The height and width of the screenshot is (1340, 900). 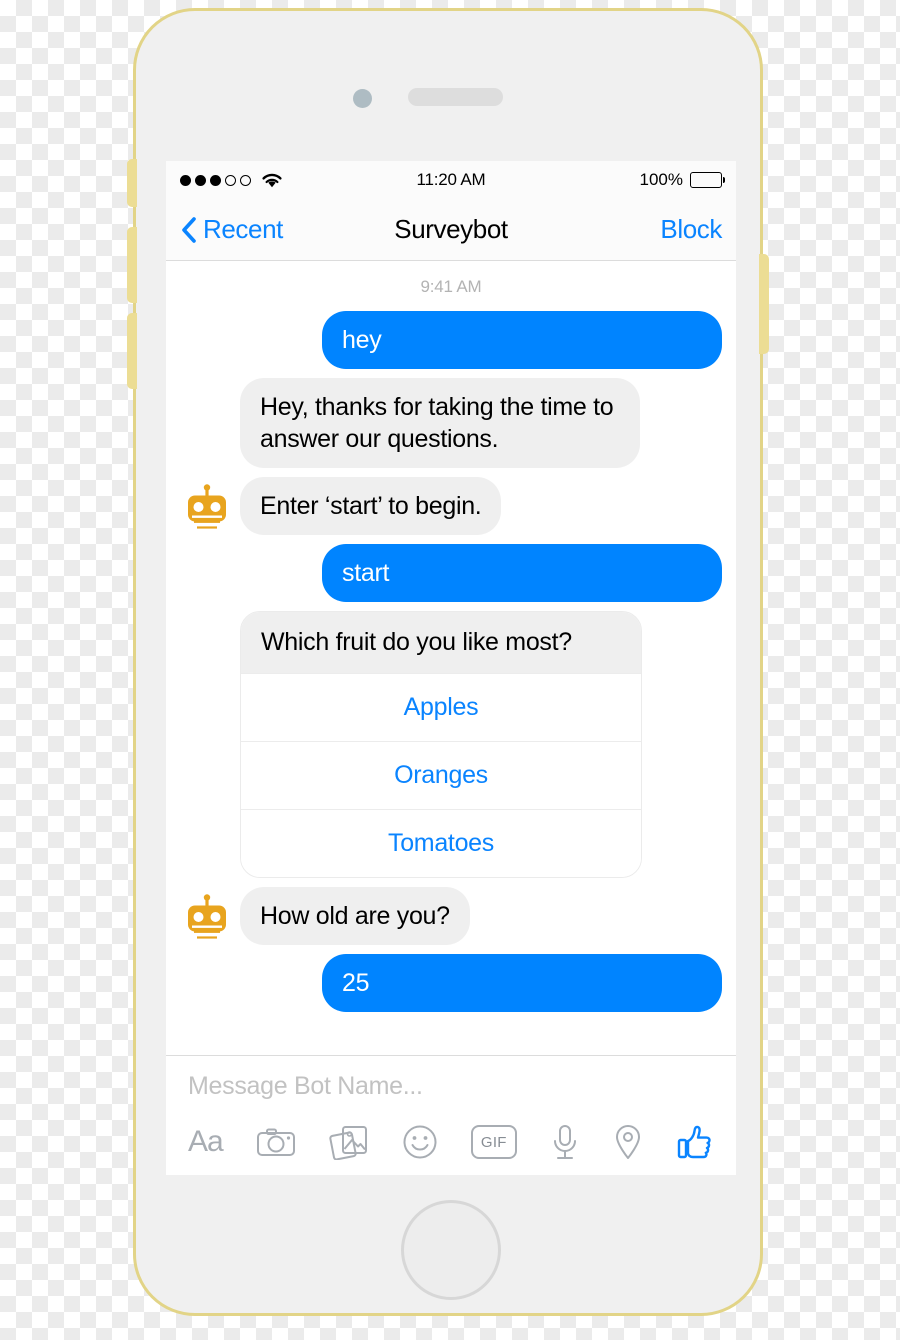 What do you see at coordinates (441, 843) in the screenshot?
I see `quick-reply-option-tomatoes: Tomatoes` at bounding box center [441, 843].